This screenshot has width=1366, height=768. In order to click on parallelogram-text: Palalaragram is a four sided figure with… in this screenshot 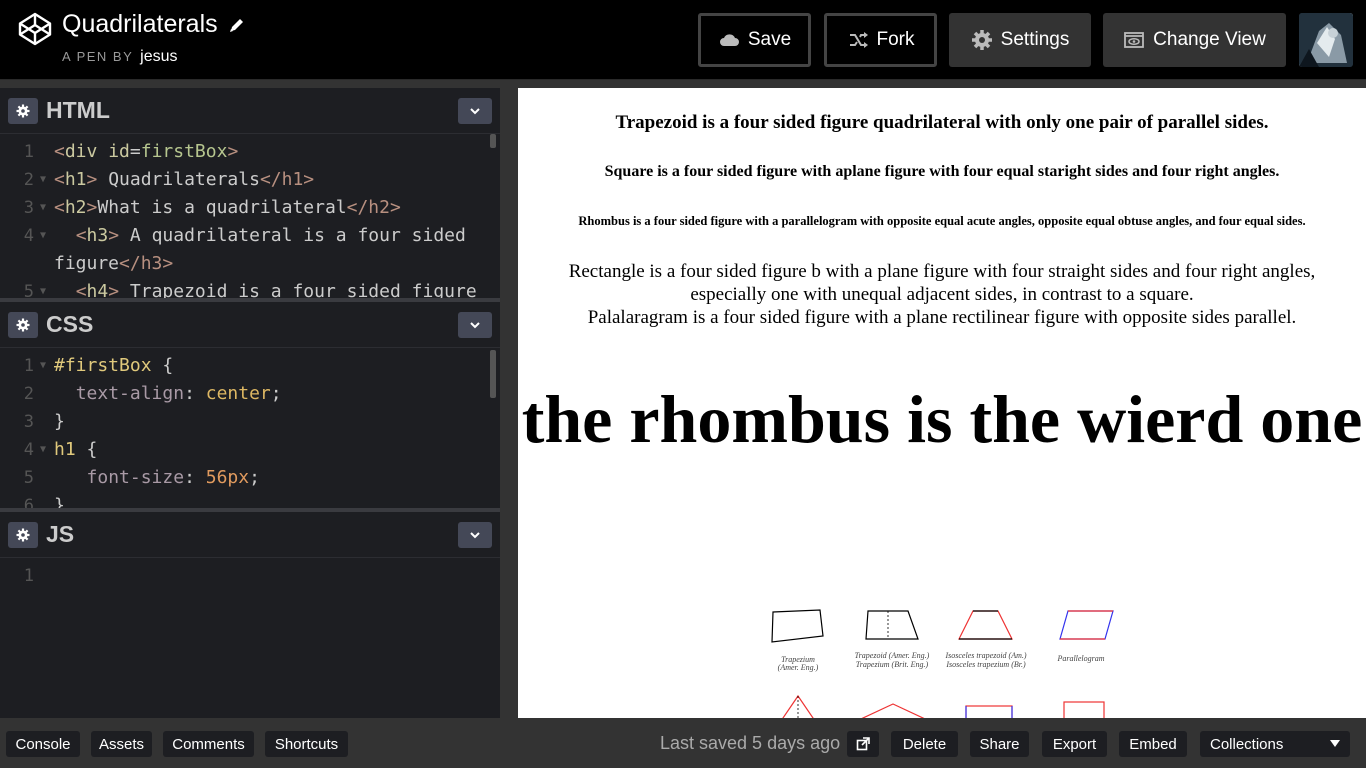, I will do `click(942, 317)`.